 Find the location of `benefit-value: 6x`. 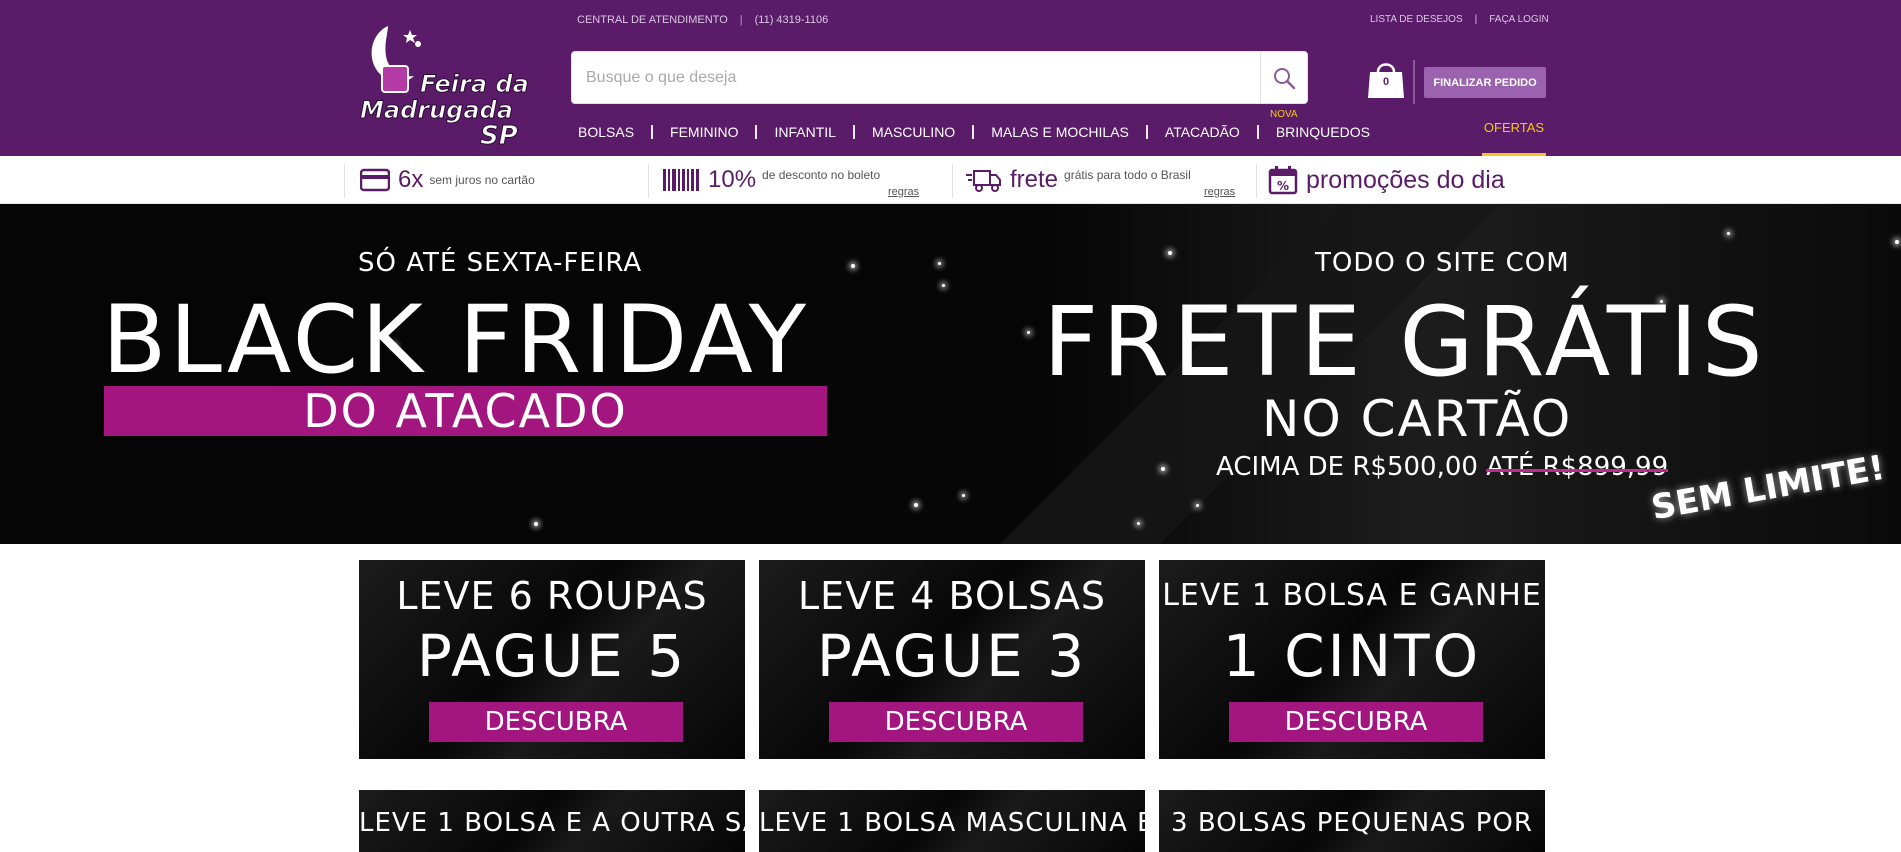

benefit-value: 6x is located at coordinates (411, 179).